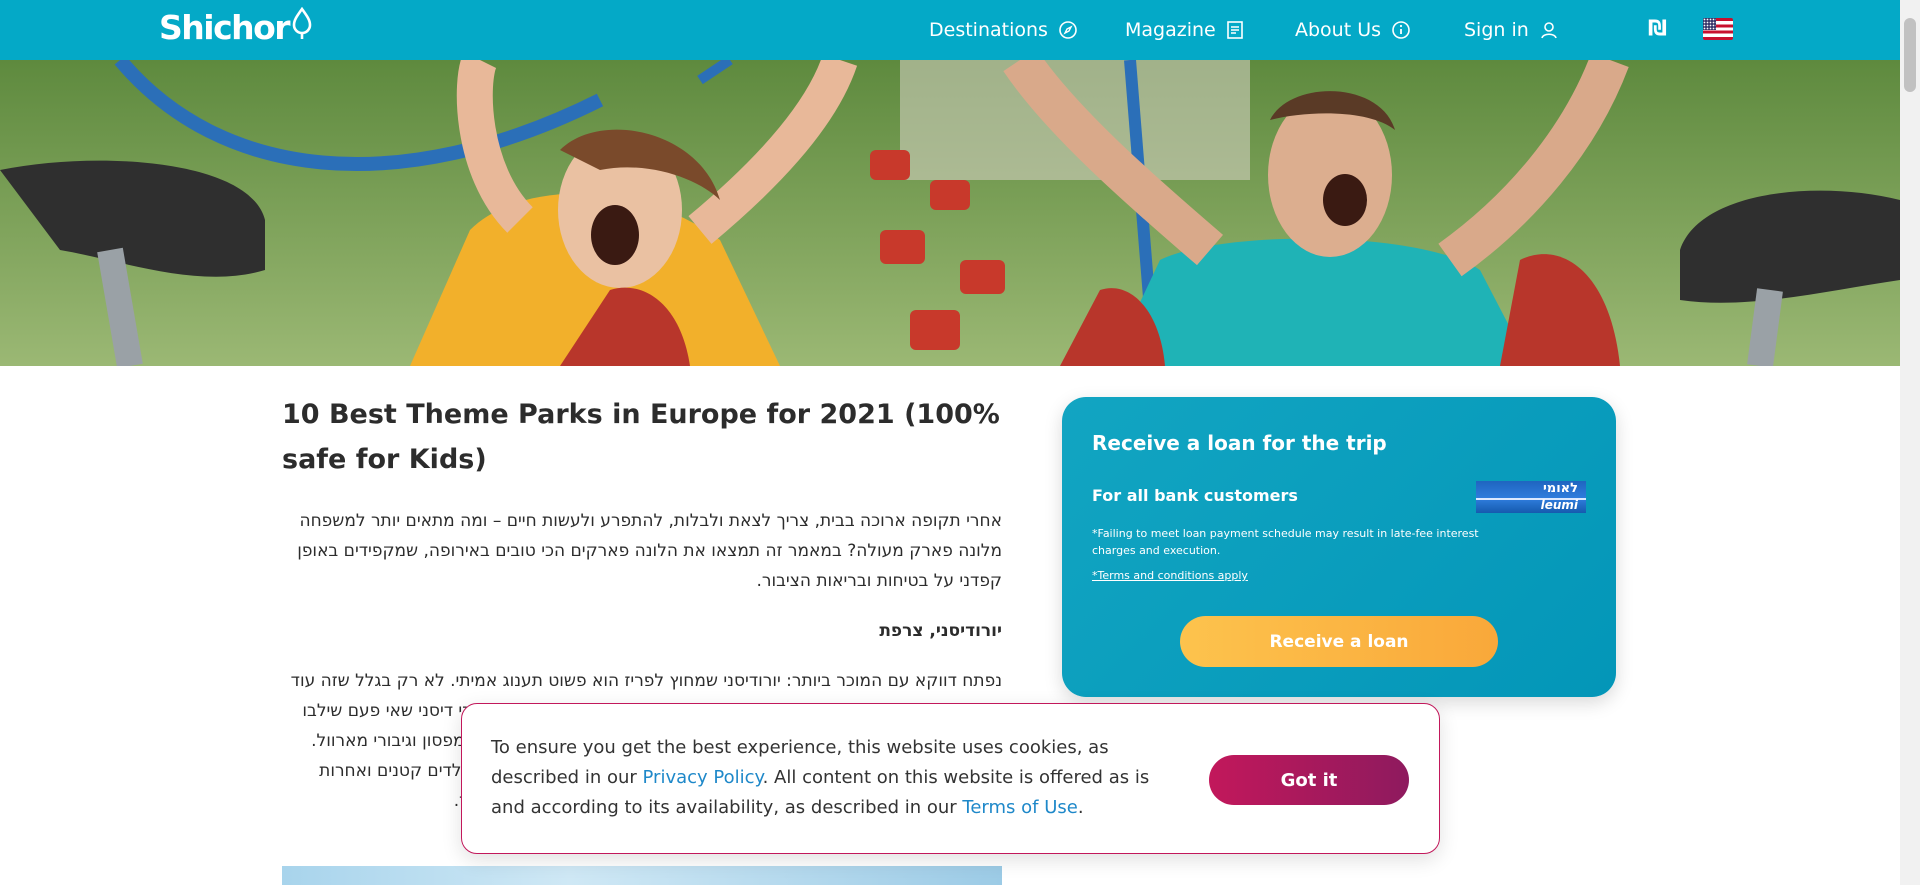 This screenshot has height=885, width=1920. What do you see at coordinates (1560, 488) in the screenshot?
I see `leumi-logo-hebrew: לאומי` at bounding box center [1560, 488].